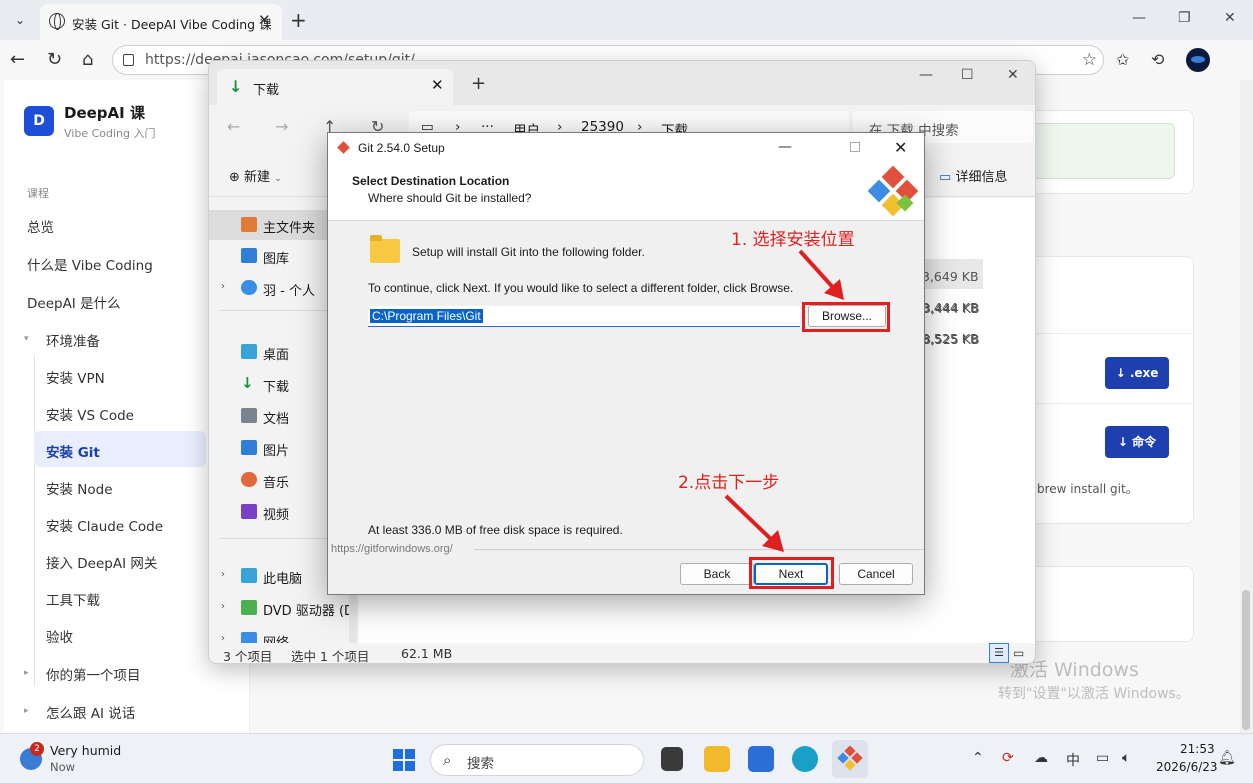 The width and height of the screenshot is (1253, 783). Describe the element at coordinates (104, 525) in the screenshot. I see `sidebar-item-install-claude-code: 安装 Claude Code` at that location.